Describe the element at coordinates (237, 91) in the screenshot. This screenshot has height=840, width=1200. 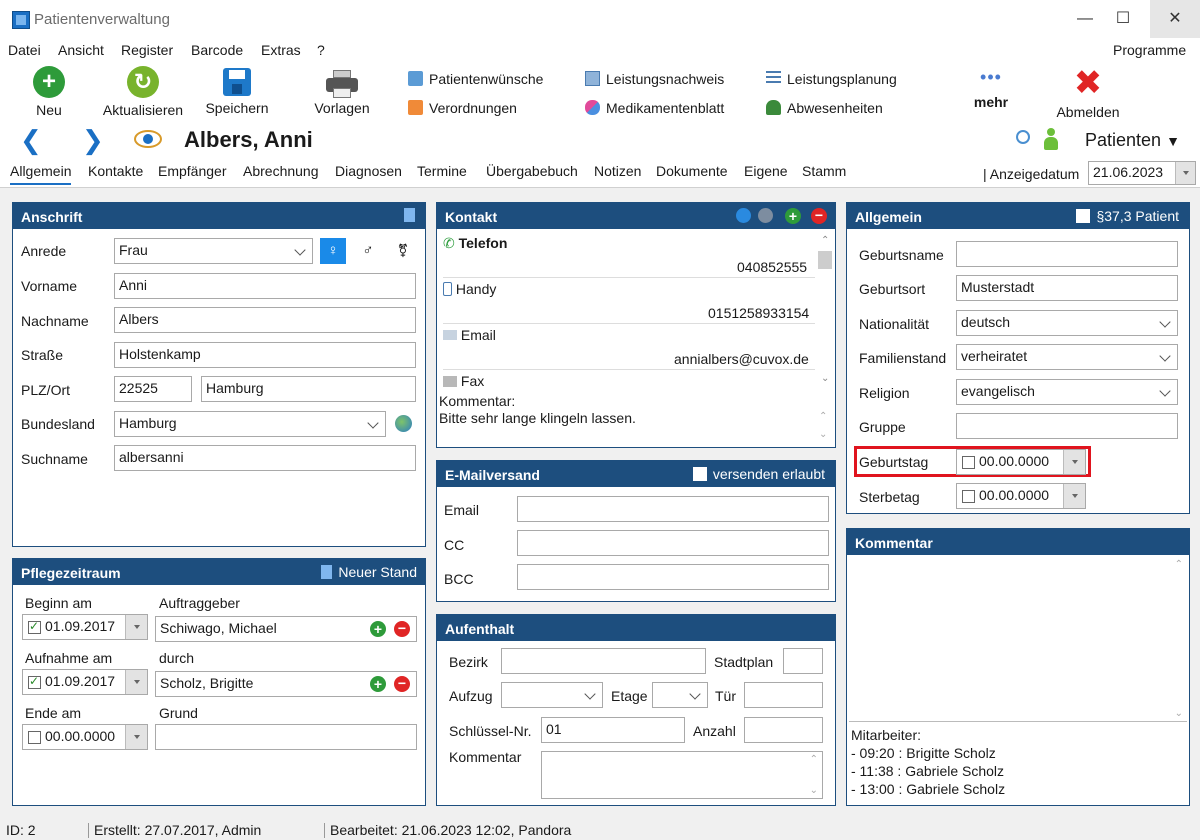
I see `speichern-button: Speichern` at that location.